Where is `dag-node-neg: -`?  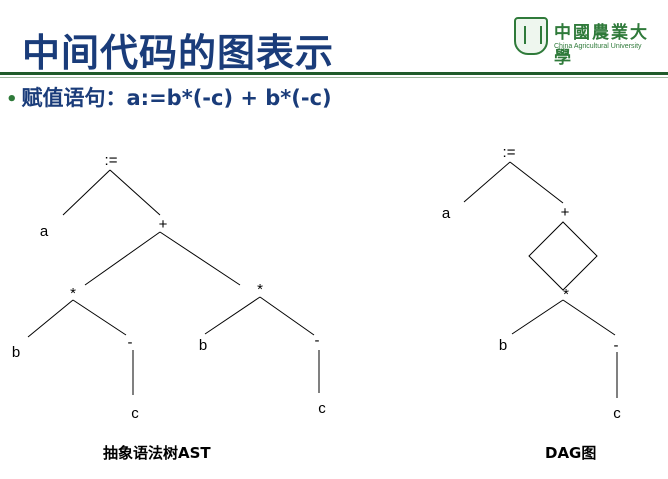 dag-node-neg: - is located at coordinates (616, 345).